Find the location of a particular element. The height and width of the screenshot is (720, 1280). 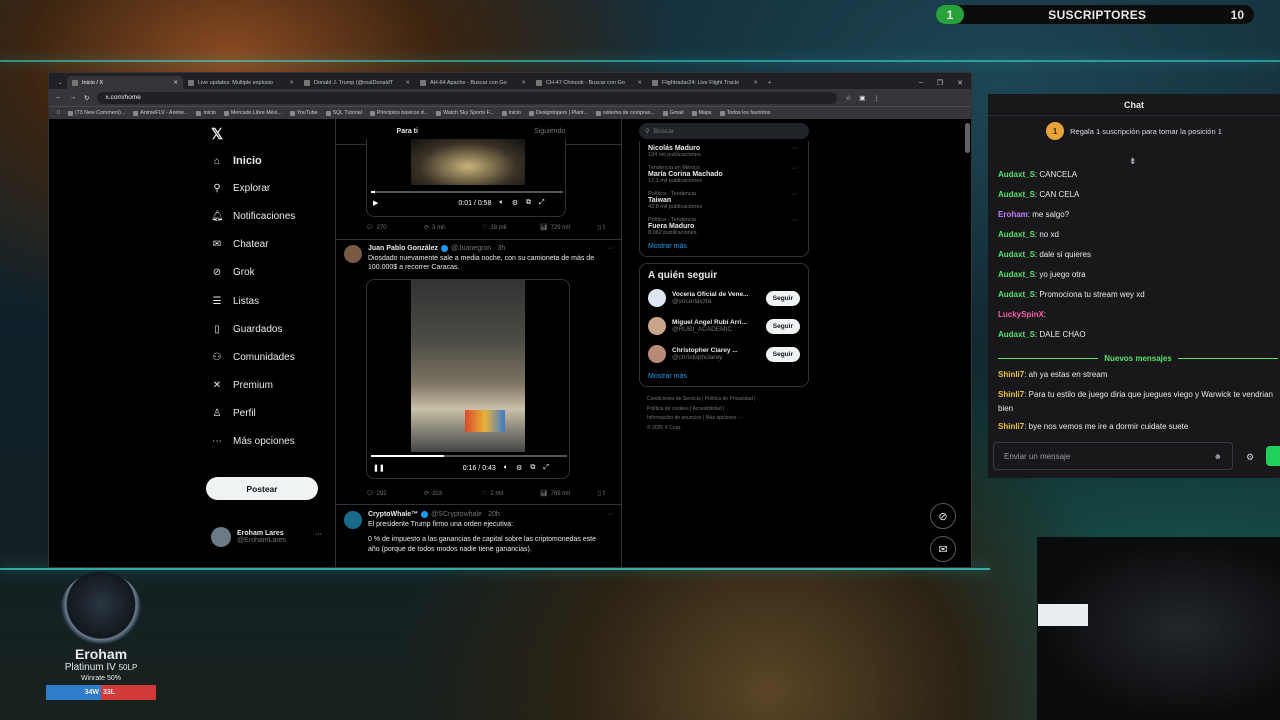

tweet-action: ♡ 2 mil is located at coordinates (511, 494).